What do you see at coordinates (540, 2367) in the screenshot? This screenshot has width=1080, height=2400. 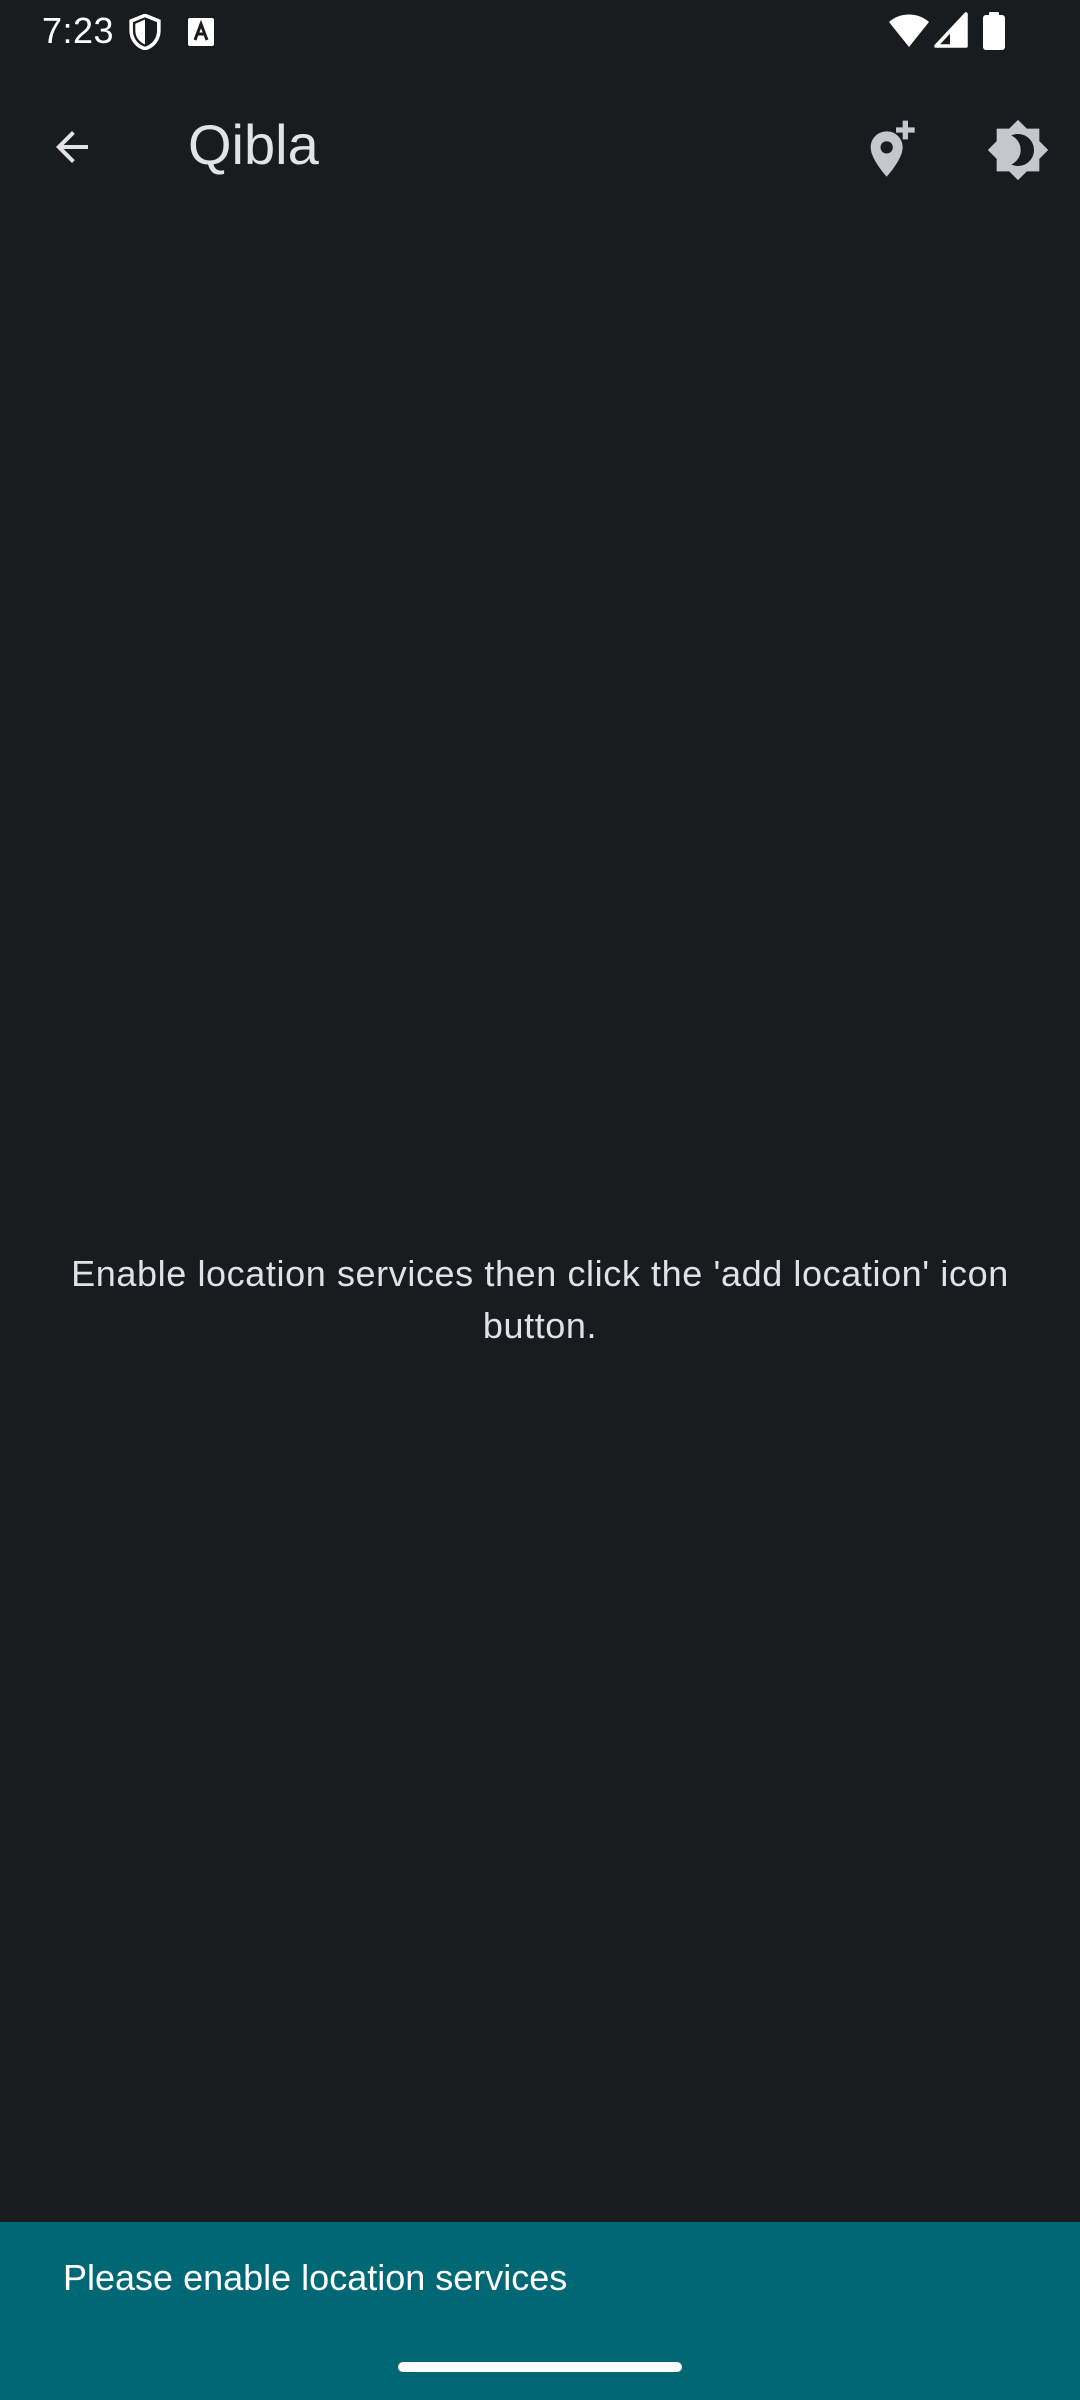 I see `home-indicator` at bounding box center [540, 2367].